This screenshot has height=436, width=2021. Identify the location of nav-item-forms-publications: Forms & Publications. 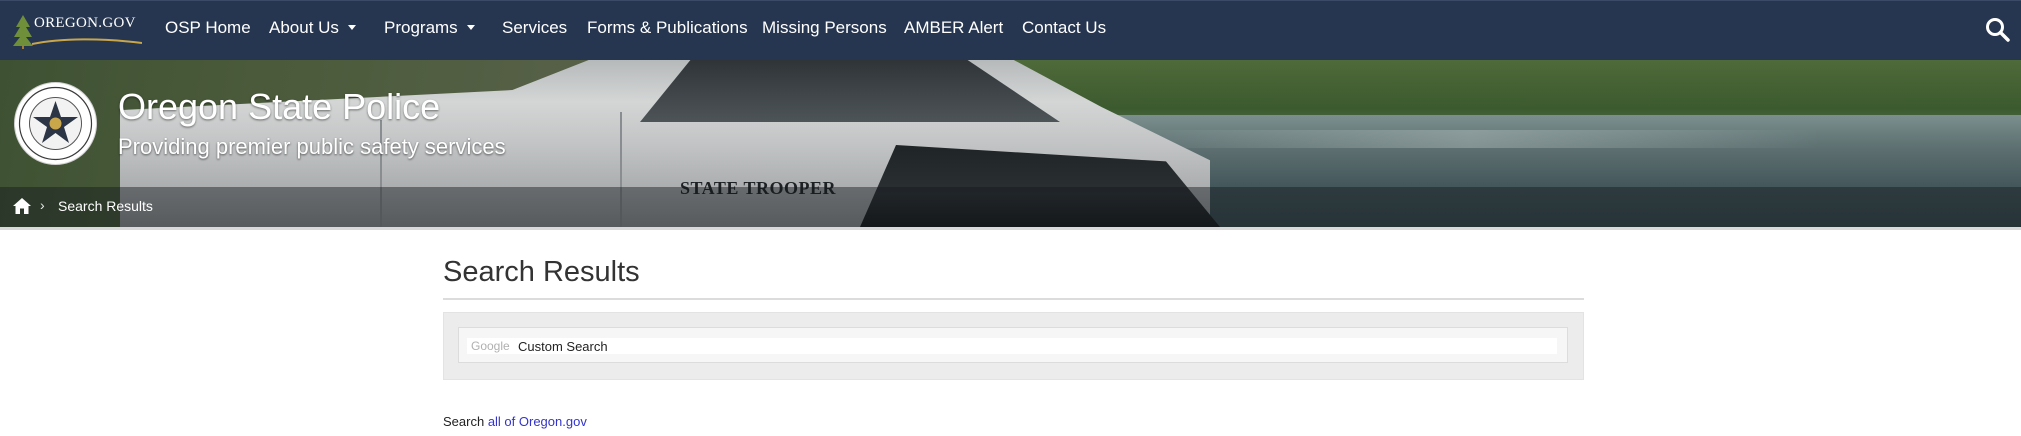
(667, 28).